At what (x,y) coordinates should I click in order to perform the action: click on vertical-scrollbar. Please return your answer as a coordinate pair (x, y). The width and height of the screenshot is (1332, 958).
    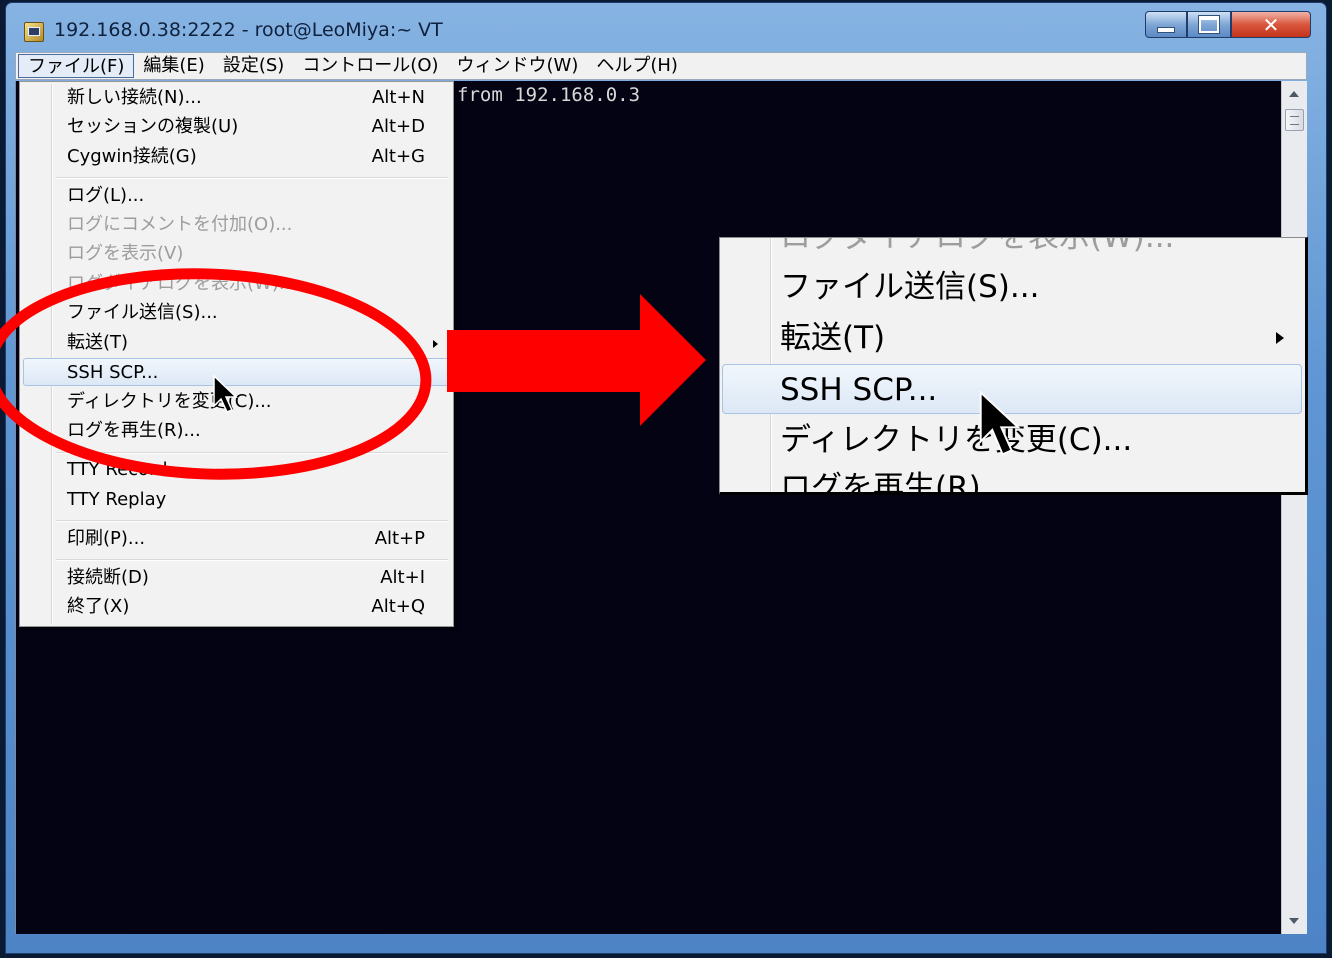
    Looking at the image, I should click on (1294, 507).